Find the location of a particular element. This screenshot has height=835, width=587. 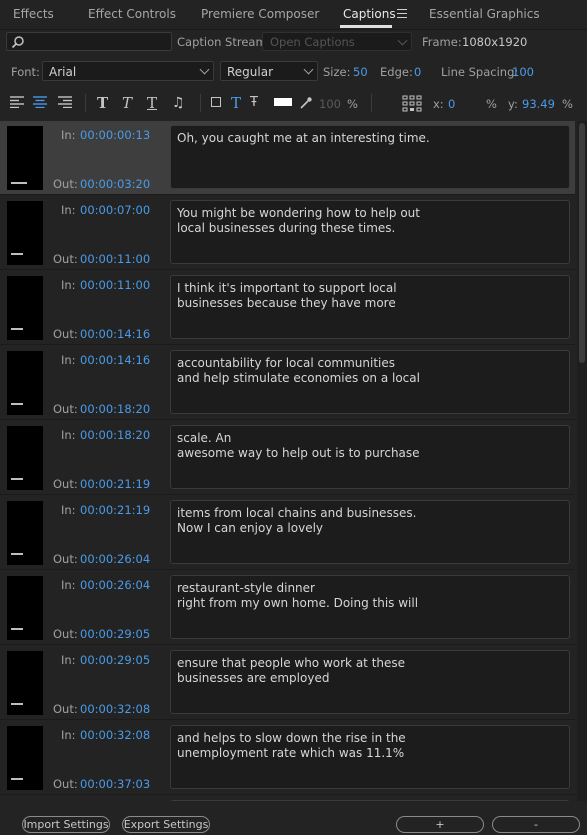

underline-icon: T is located at coordinates (152, 103).